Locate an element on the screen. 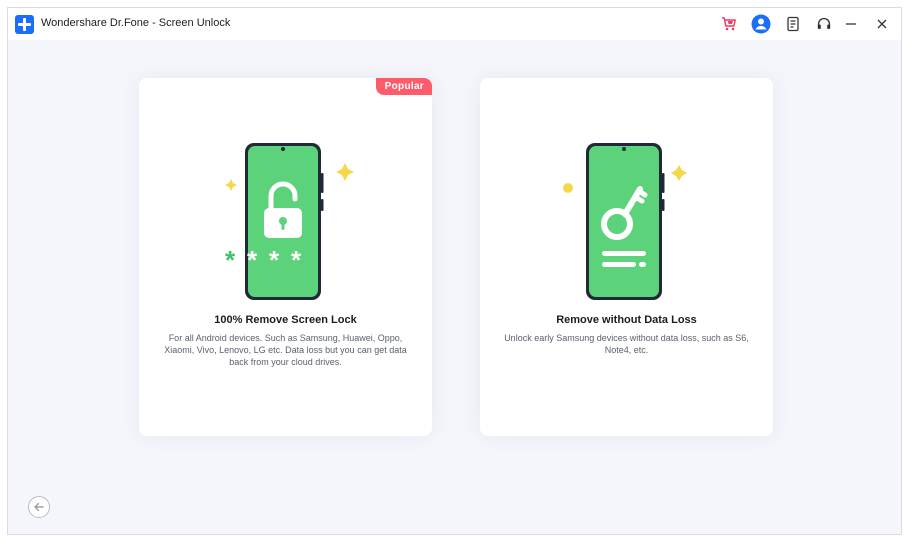  feedback-icon is located at coordinates (793, 24).